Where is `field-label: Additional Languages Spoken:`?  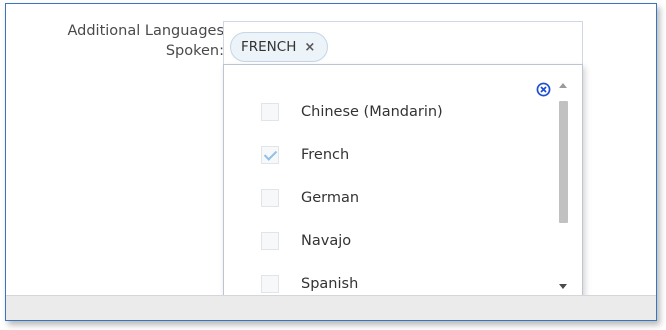 field-label: Additional Languages Spoken: is located at coordinates (125, 41).